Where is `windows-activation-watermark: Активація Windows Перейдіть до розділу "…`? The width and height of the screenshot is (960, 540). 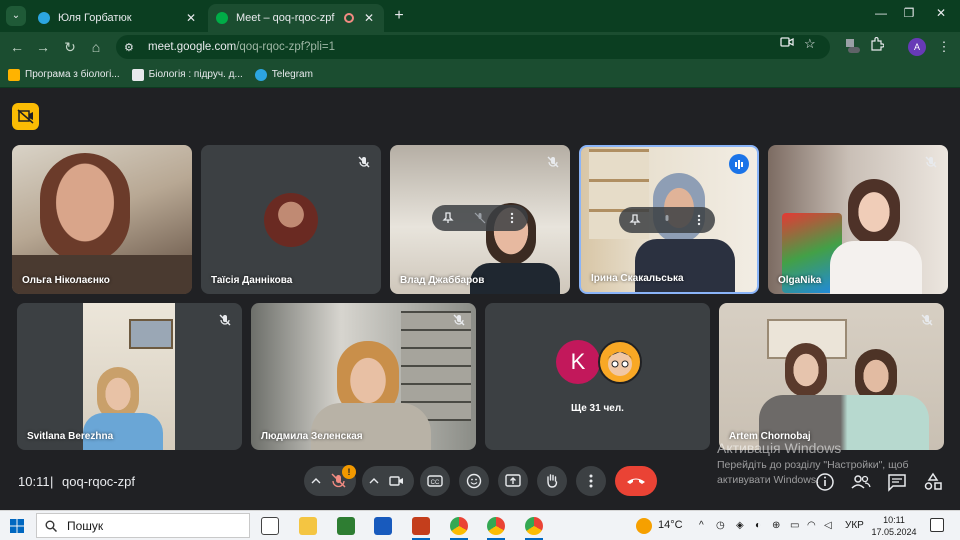
windows-activation-watermark: Активація Windows Перейдіть до розділу "… is located at coordinates (813, 464).